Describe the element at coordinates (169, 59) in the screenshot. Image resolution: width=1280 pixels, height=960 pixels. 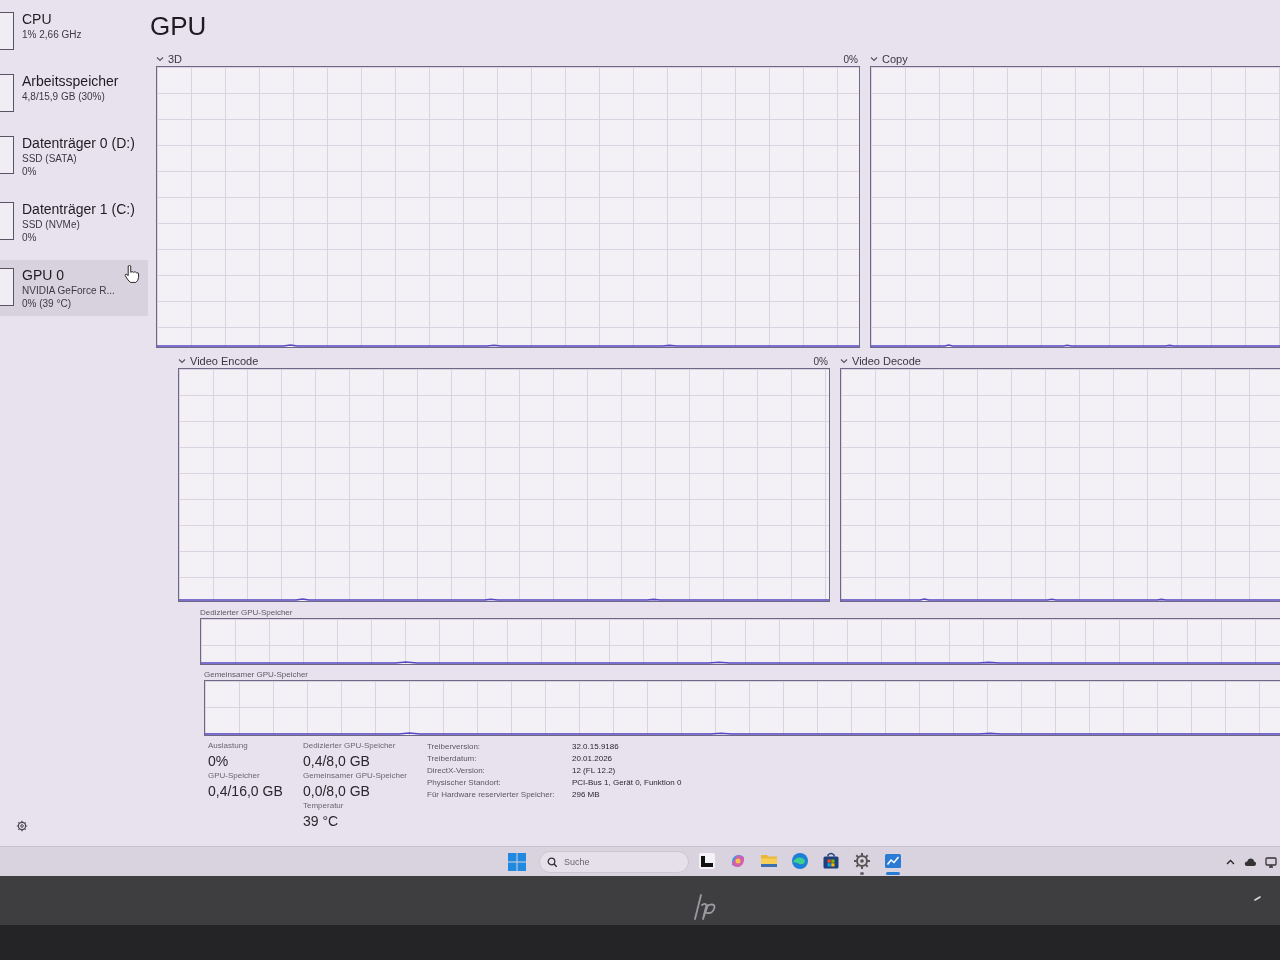
I see `engine-dropdown: 3D` at that location.